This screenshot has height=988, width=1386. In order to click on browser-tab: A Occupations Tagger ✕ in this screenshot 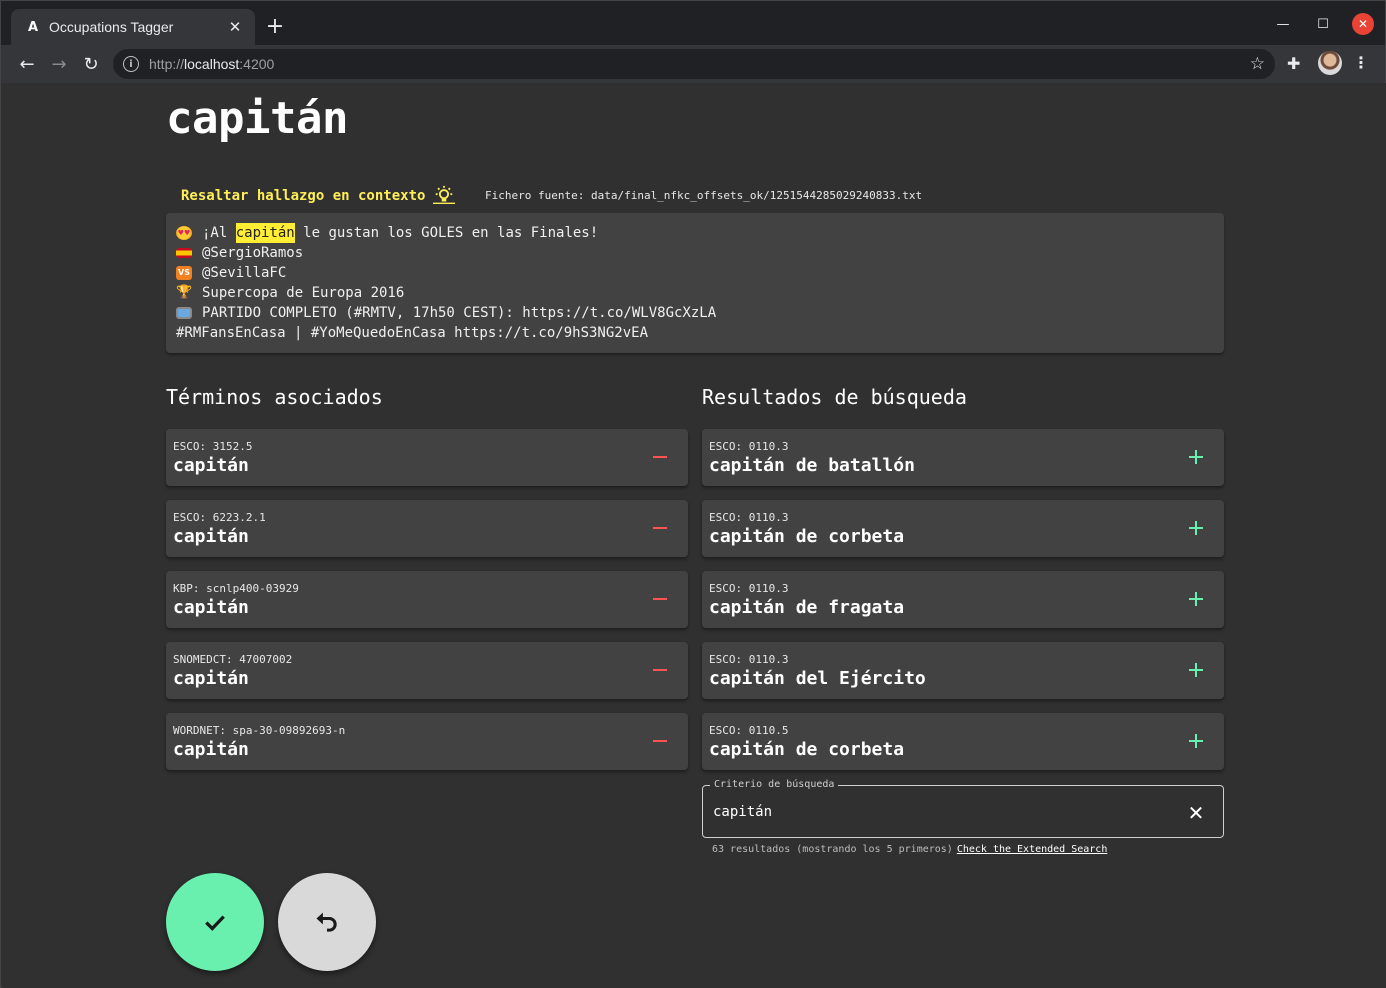, I will do `click(133, 27)`.